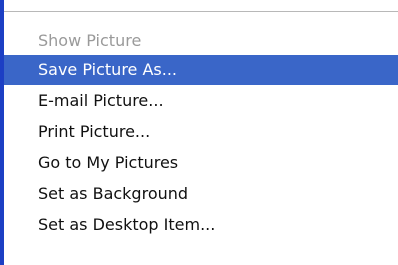 This screenshot has height=265, width=398. I want to click on menu-item-set-as-background: Set as Background, so click(201, 194).